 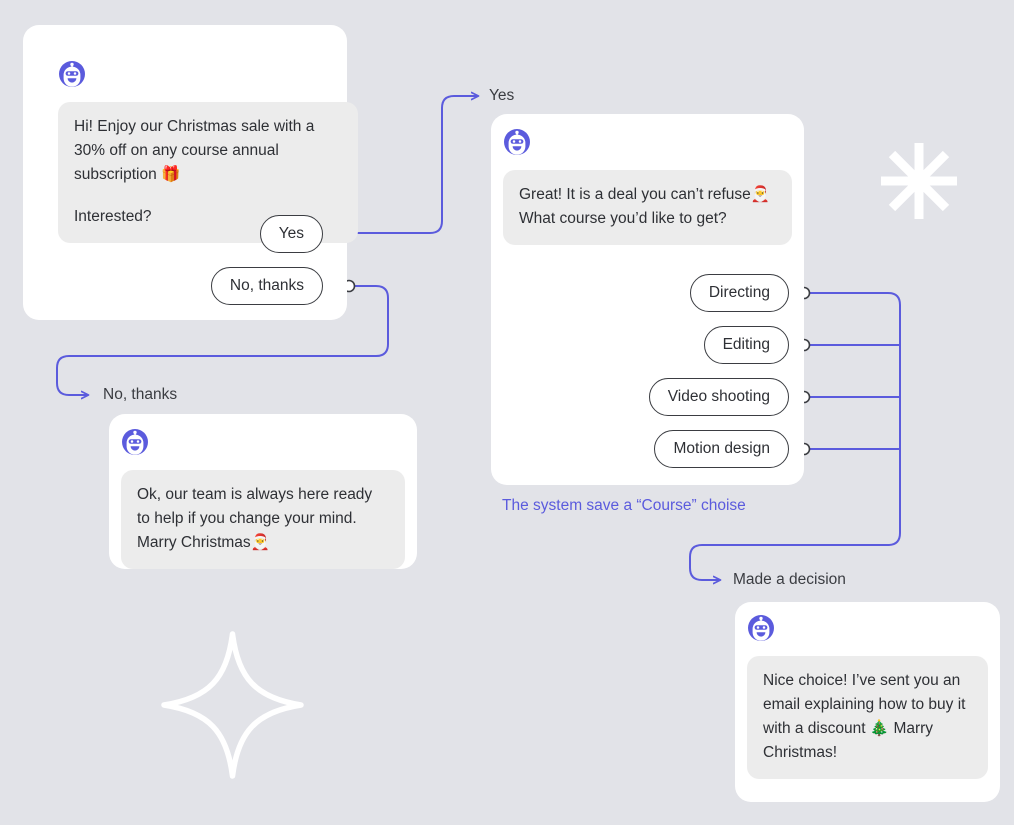 I want to click on flow-label-made-a-decision: Made a decision, so click(x=789, y=579).